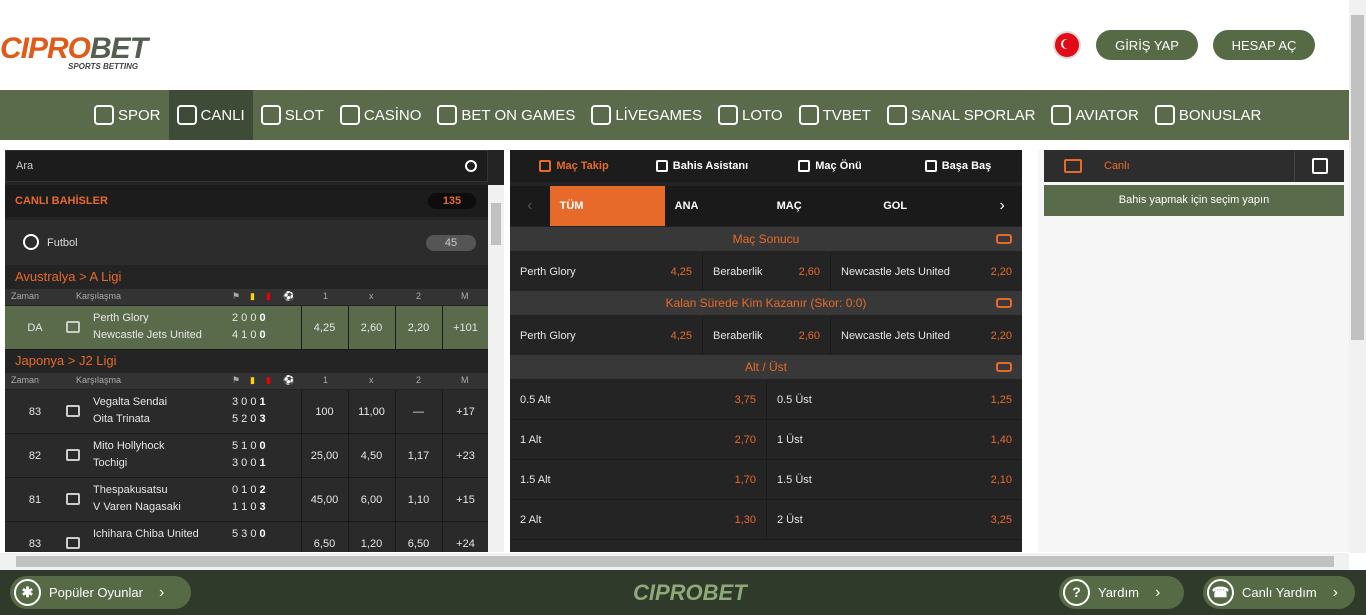 The height and width of the screenshot is (615, 1366). I want to click on odd-cell: 1.5 Alt 1,70, so click(638, 480).